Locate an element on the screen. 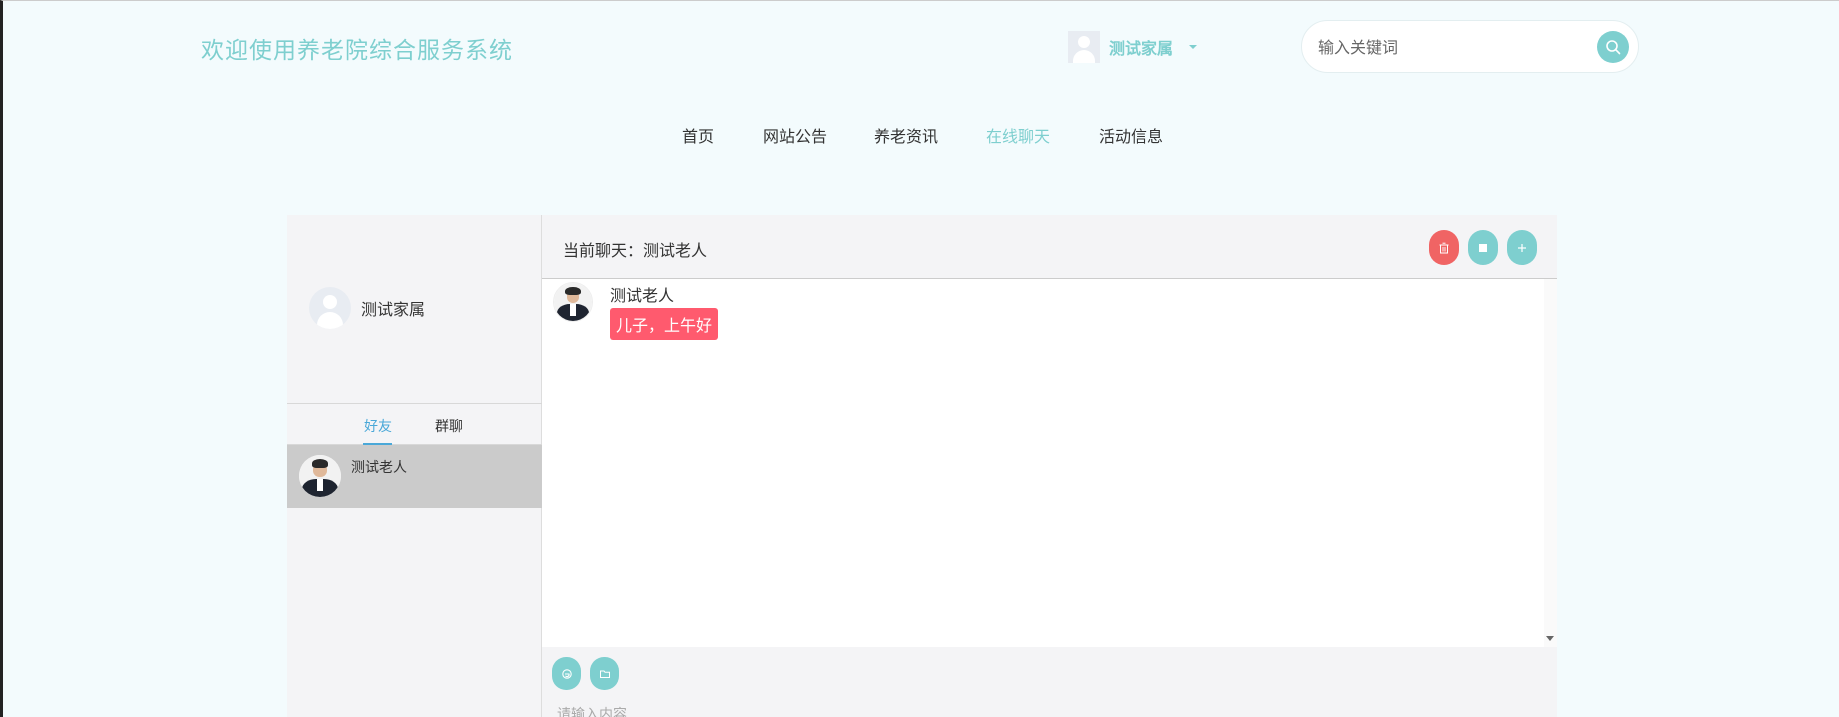 This screenshot has height=717, width=1839. nav-item-activities: 活动信息 is located at coordinates (1131, 135).